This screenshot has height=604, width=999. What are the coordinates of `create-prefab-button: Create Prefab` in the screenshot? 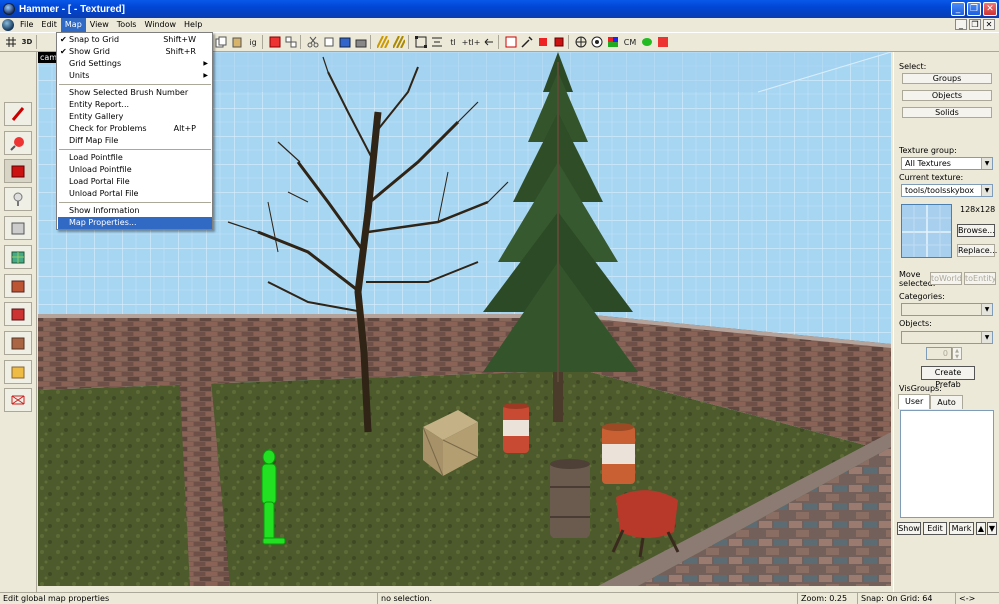 It's located at (948, 377).